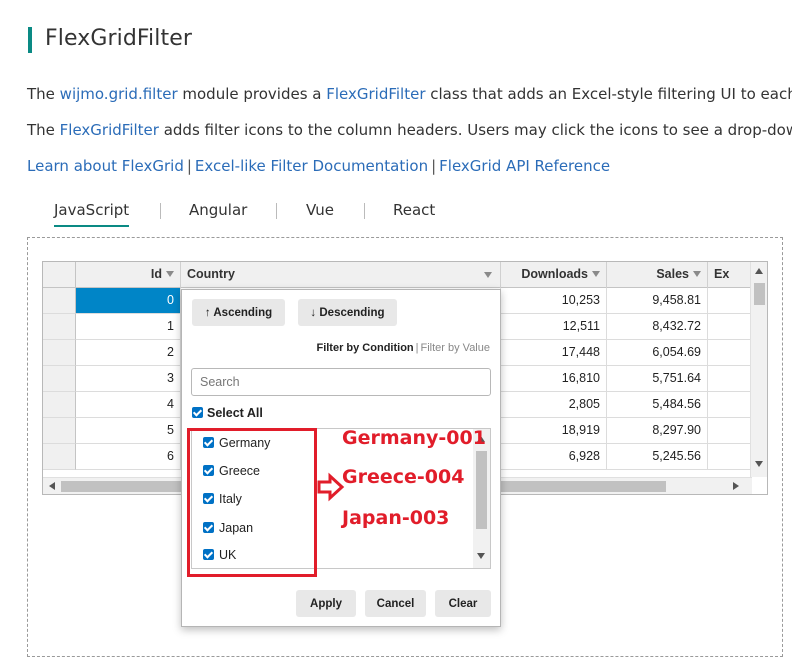 This screenshot has width=792, height=657. Describe the element at coordinates (252, 502) in the screenshot. I see `annotation-highlight-box` at that location.